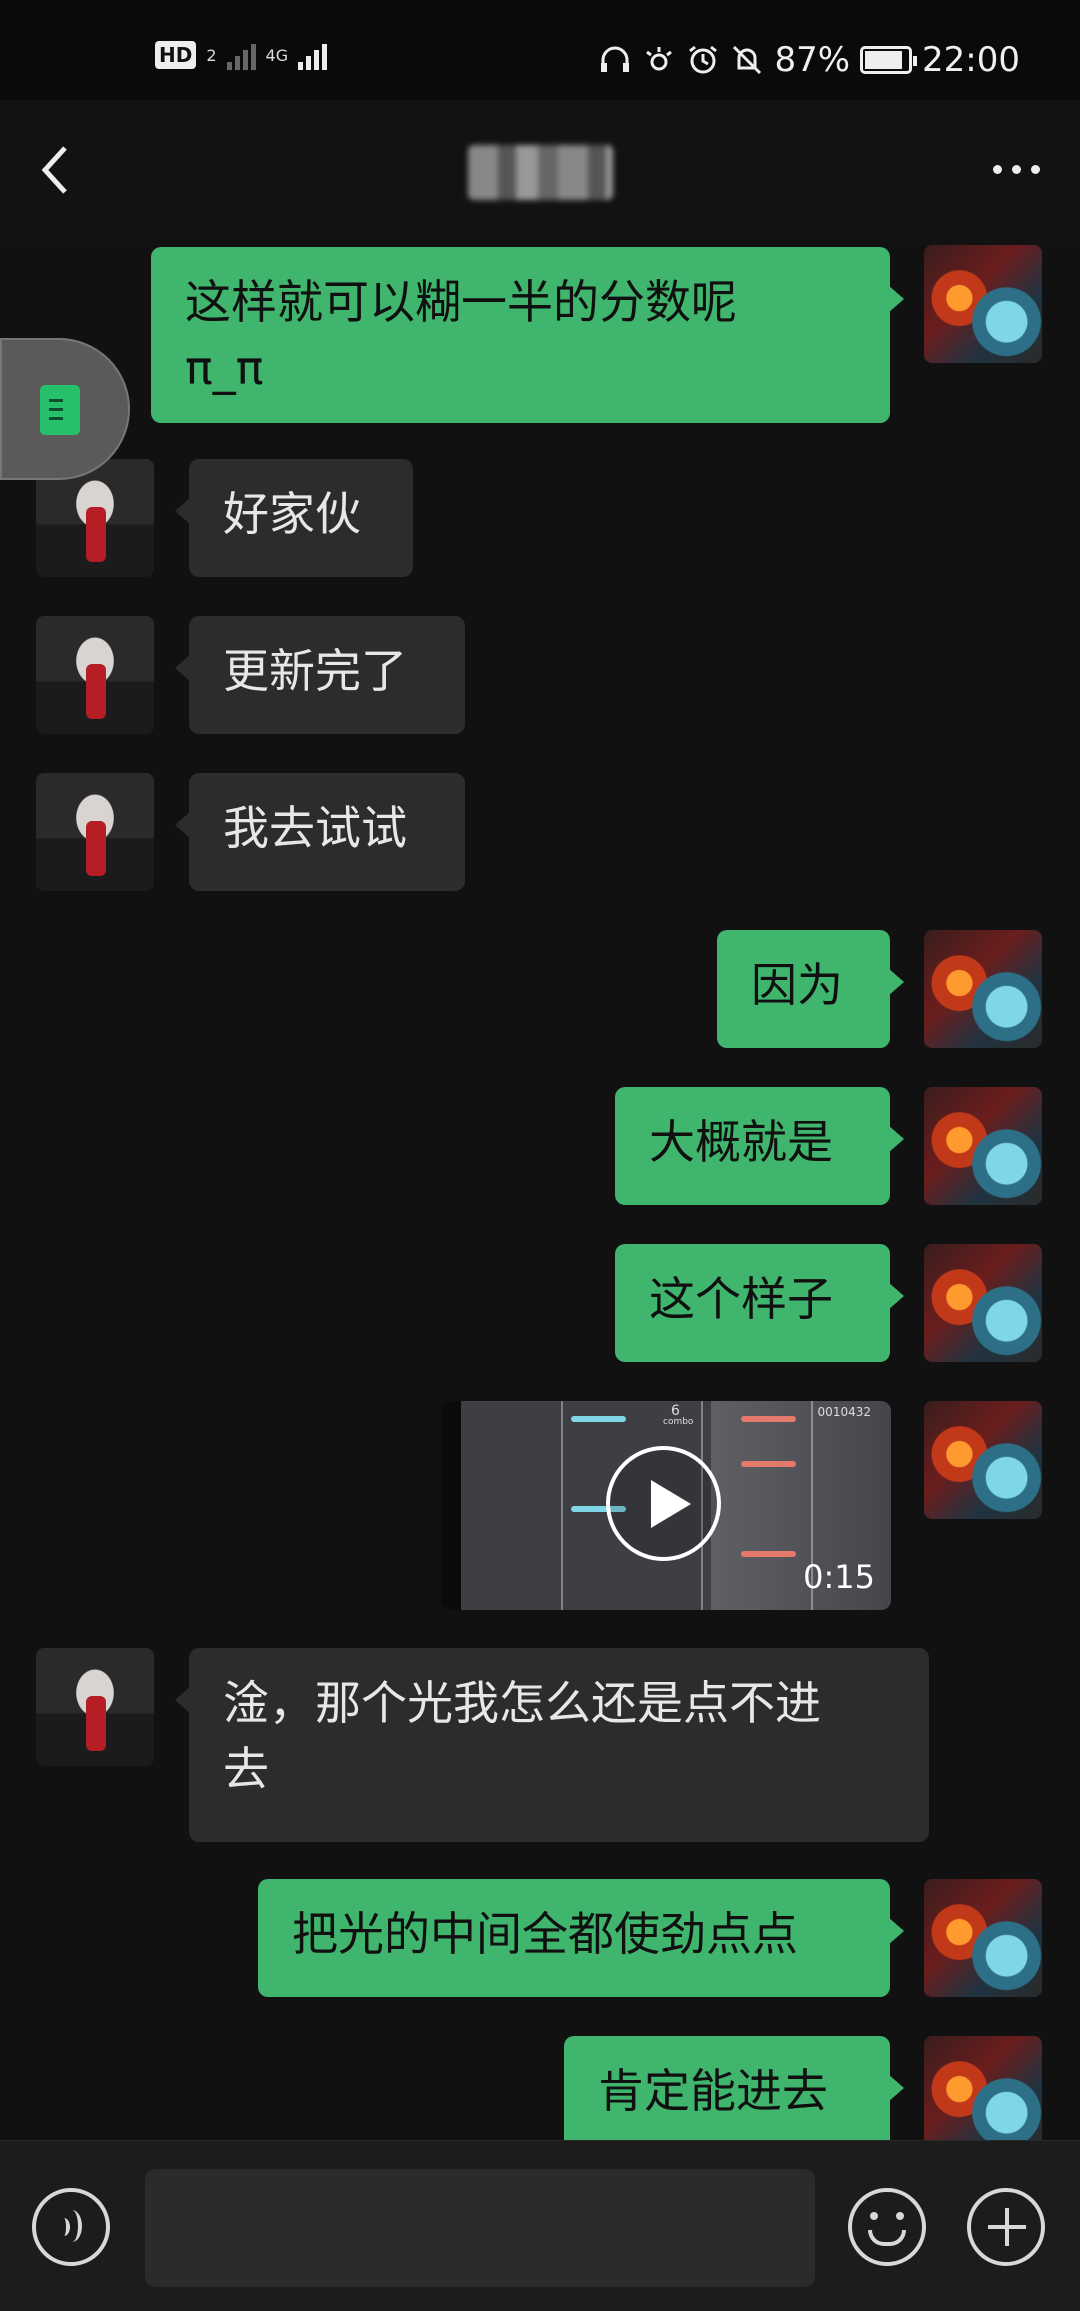  What do you see at coordinates (320, 832) in the screenshot?
I see `message-bubble: 我去试试` at bounding box center [320, 832].